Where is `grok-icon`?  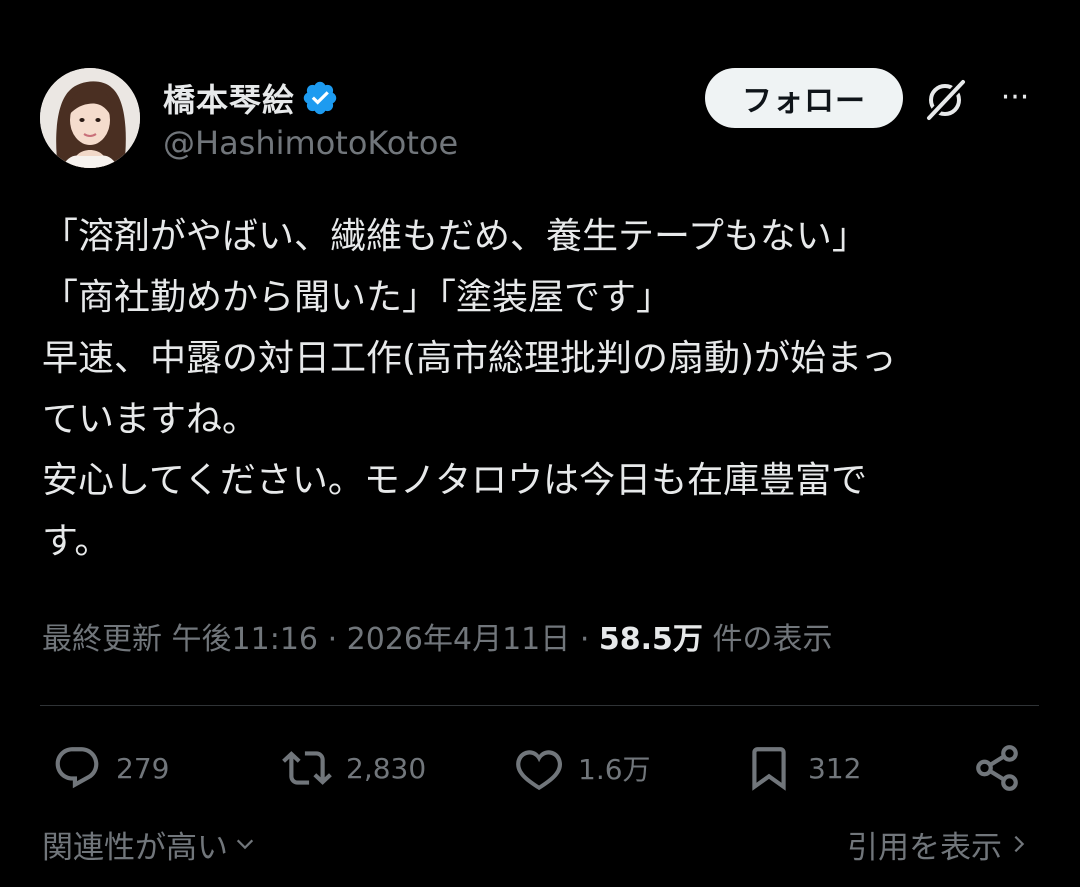
grok-icon is located at coordinates (946, 99).